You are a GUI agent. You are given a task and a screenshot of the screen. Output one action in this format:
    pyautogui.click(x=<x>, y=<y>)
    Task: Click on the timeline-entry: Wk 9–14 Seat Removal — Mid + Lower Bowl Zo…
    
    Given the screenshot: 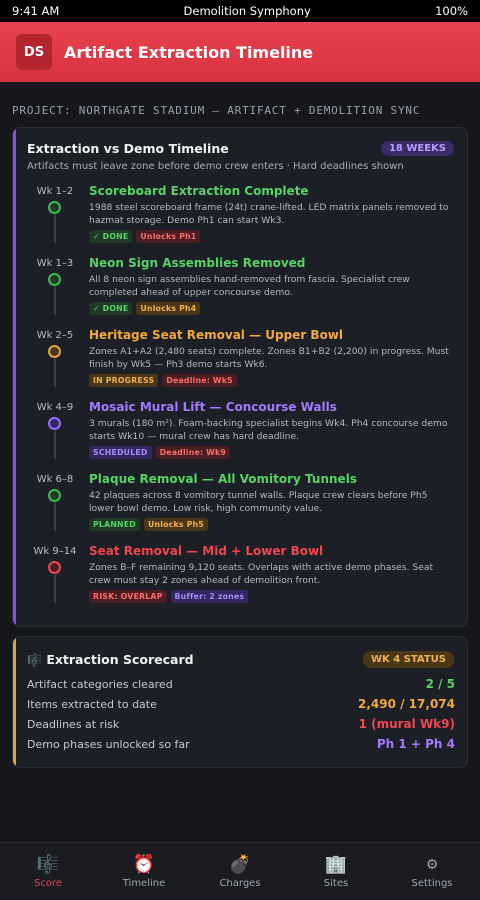 What is the action you would take?
    pyautogui.click(x=240, y=580)
    